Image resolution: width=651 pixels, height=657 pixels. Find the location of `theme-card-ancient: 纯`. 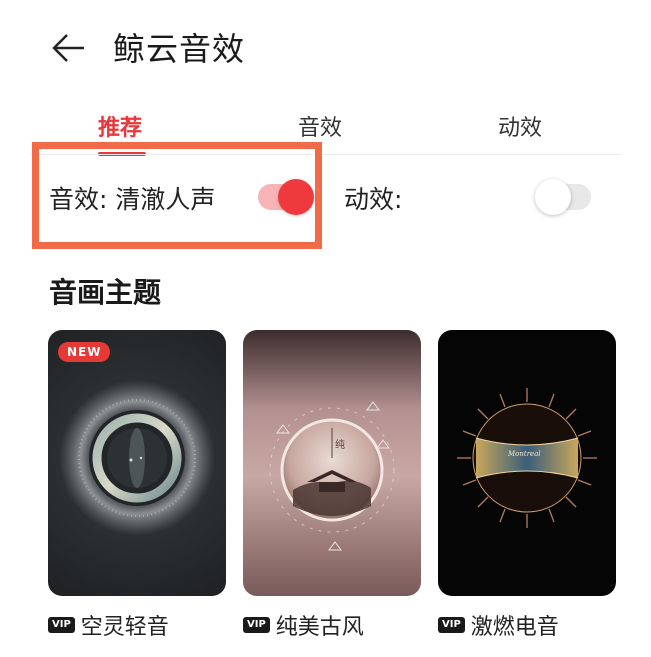

theme-card-ancient: 纯 is located at coordinates (332, 463).